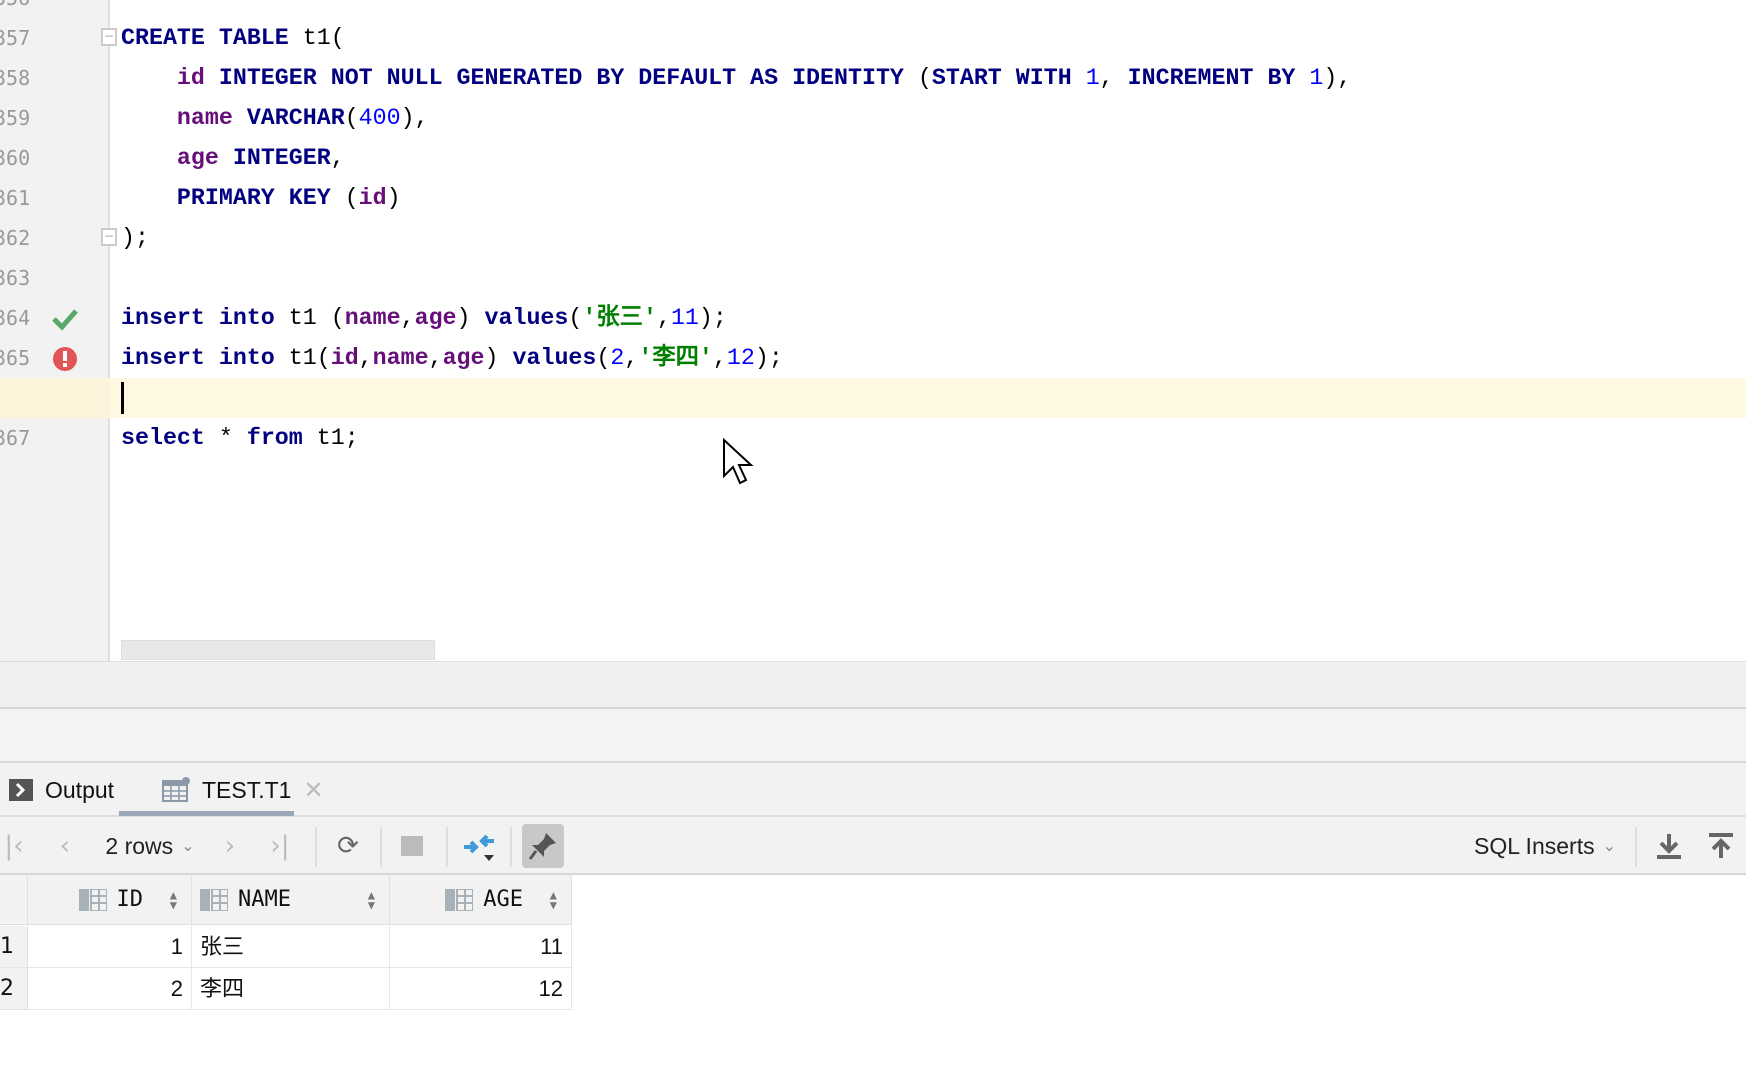  Describe the element at coordinates (291, 989) in the screenshot. I see `table-cell: 李四` at that location.